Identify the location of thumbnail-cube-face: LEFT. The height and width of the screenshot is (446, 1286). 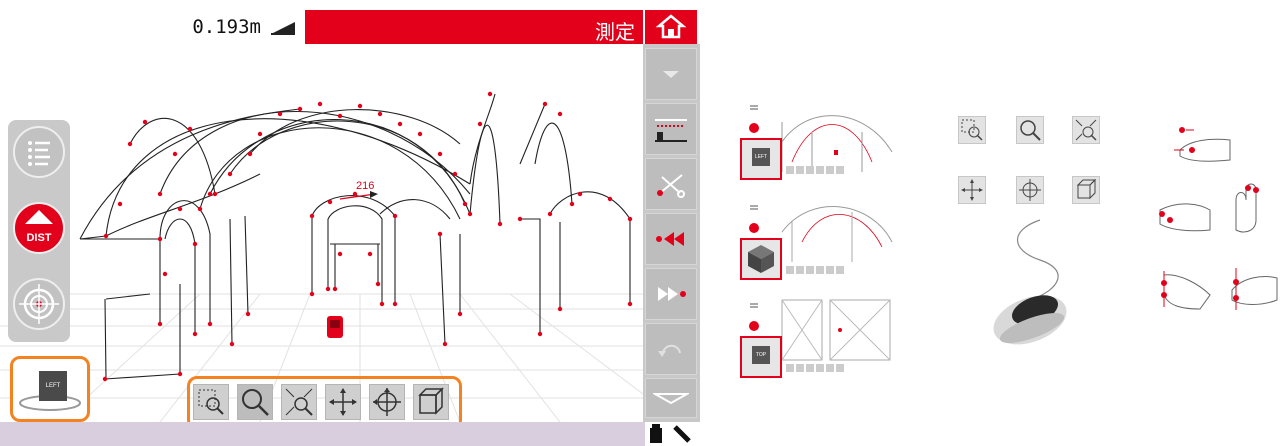
(761, 157).